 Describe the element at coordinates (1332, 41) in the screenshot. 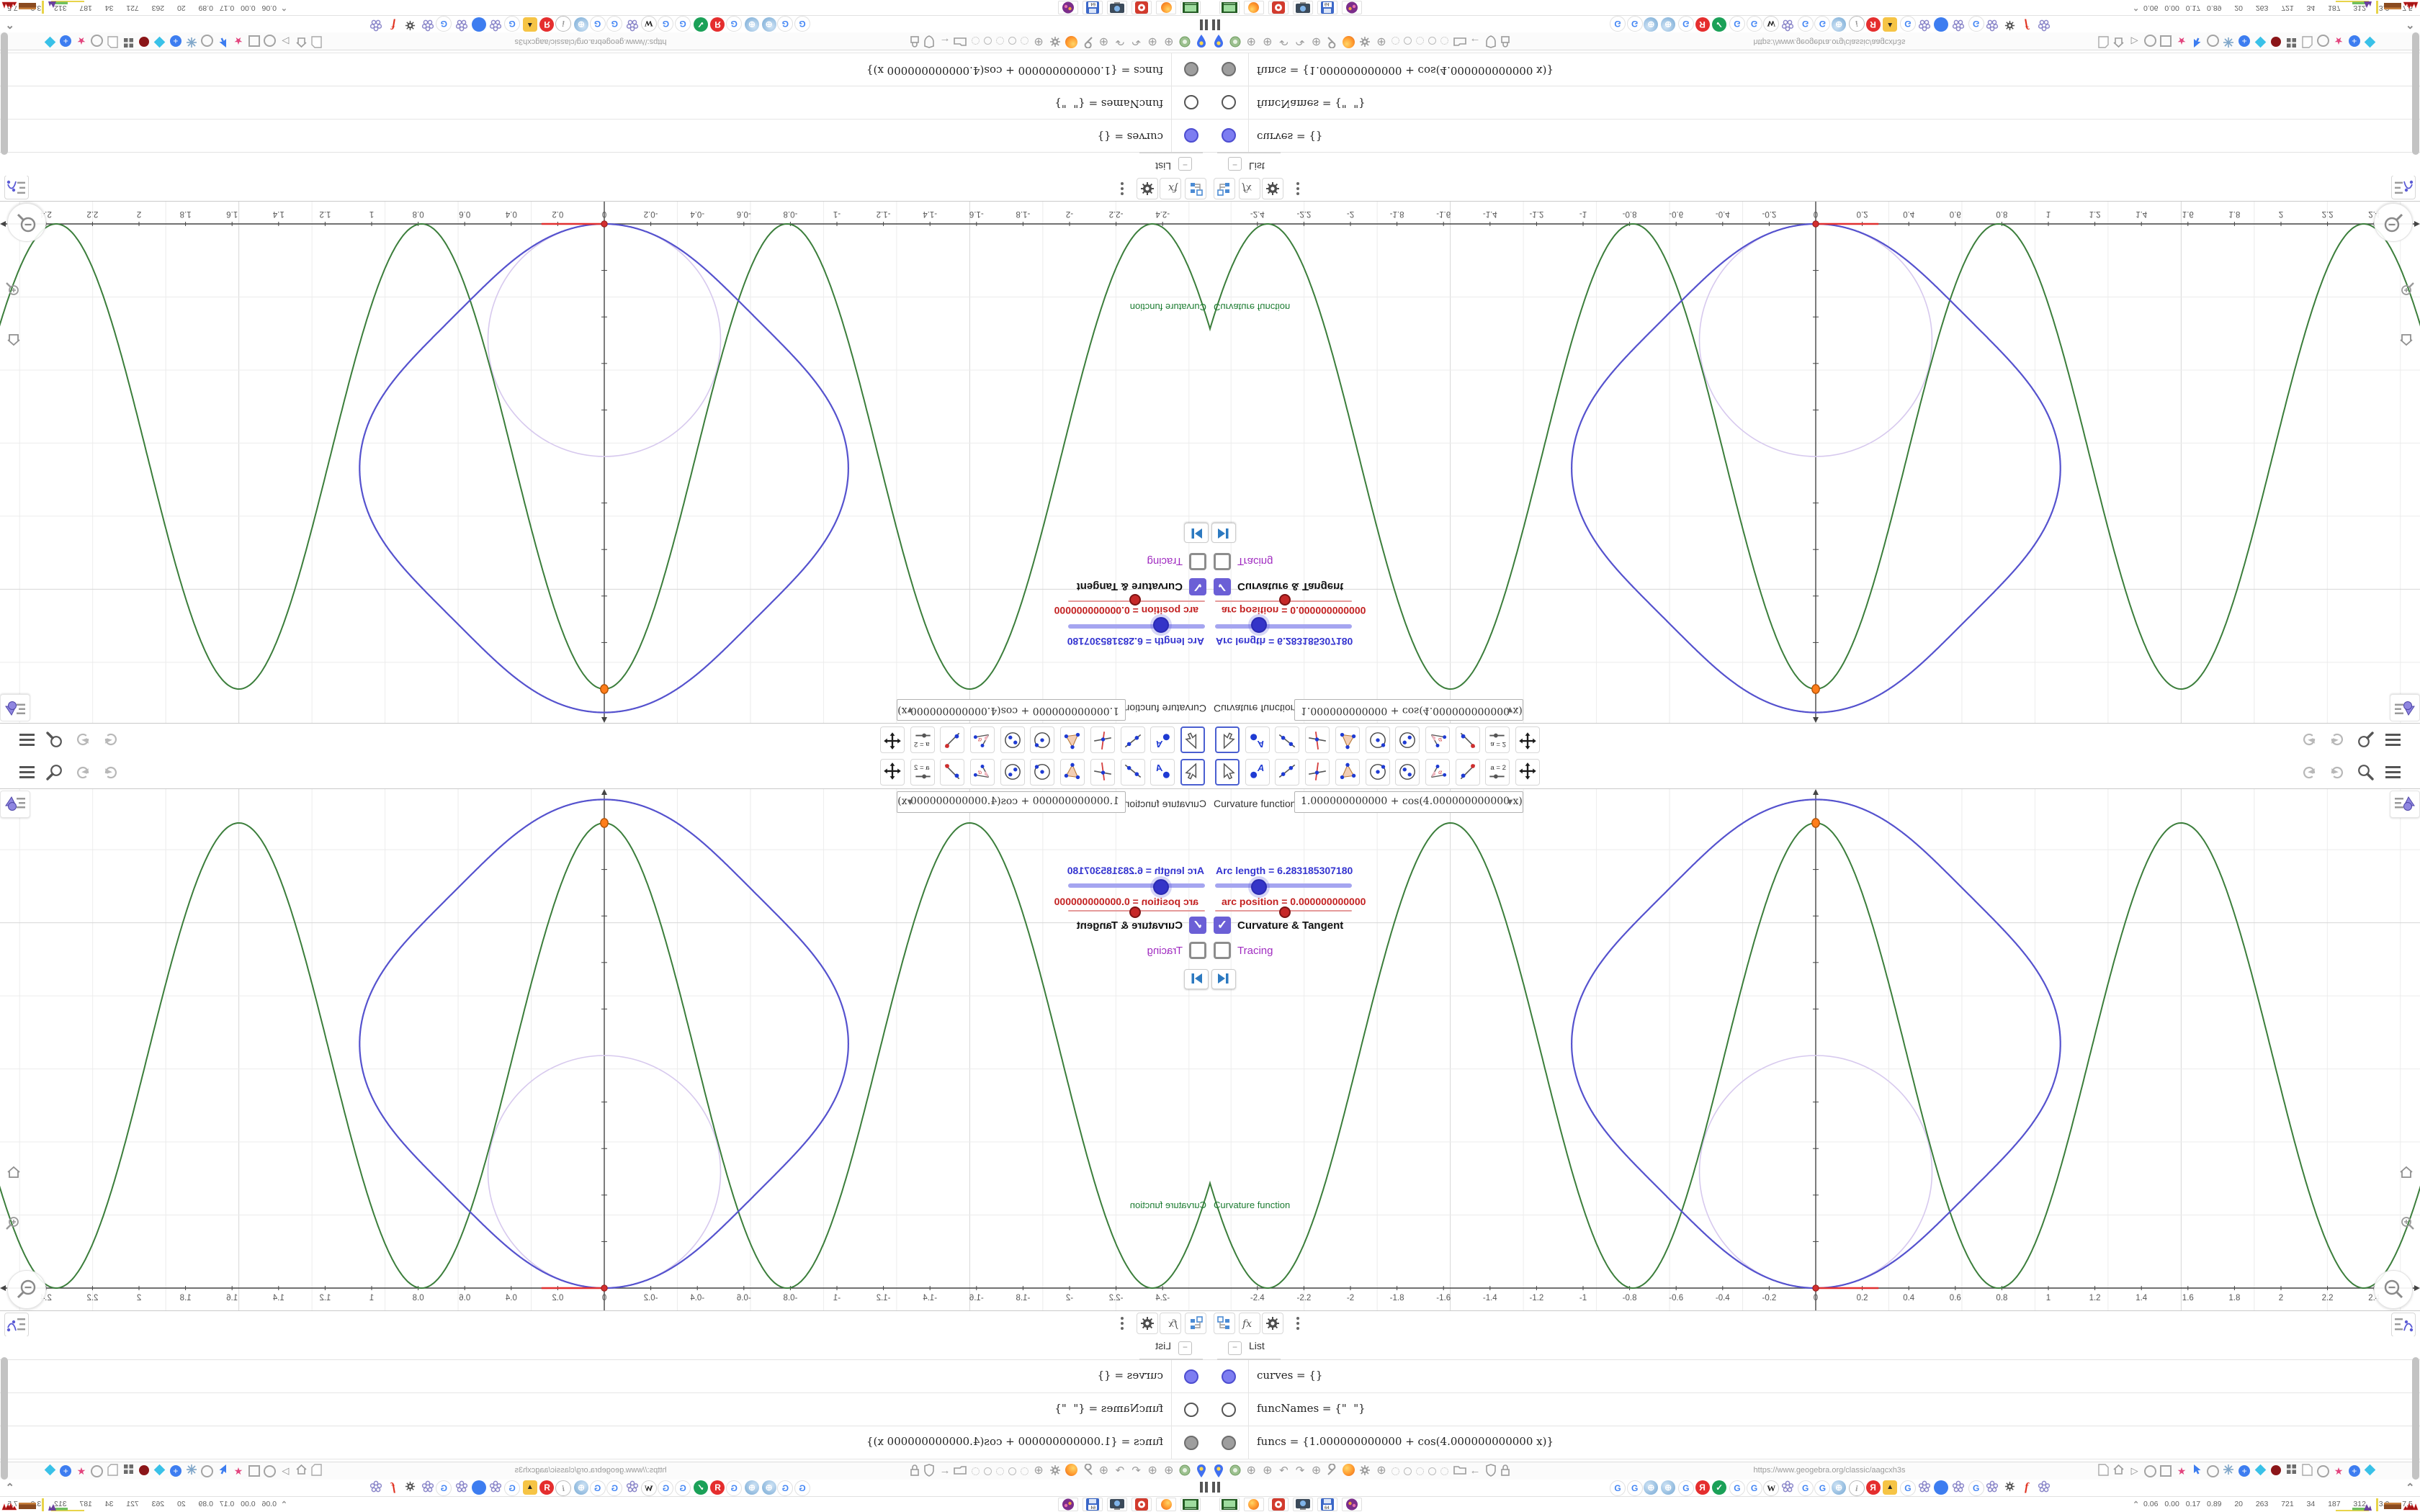

I see `wrench-icon` at that location.